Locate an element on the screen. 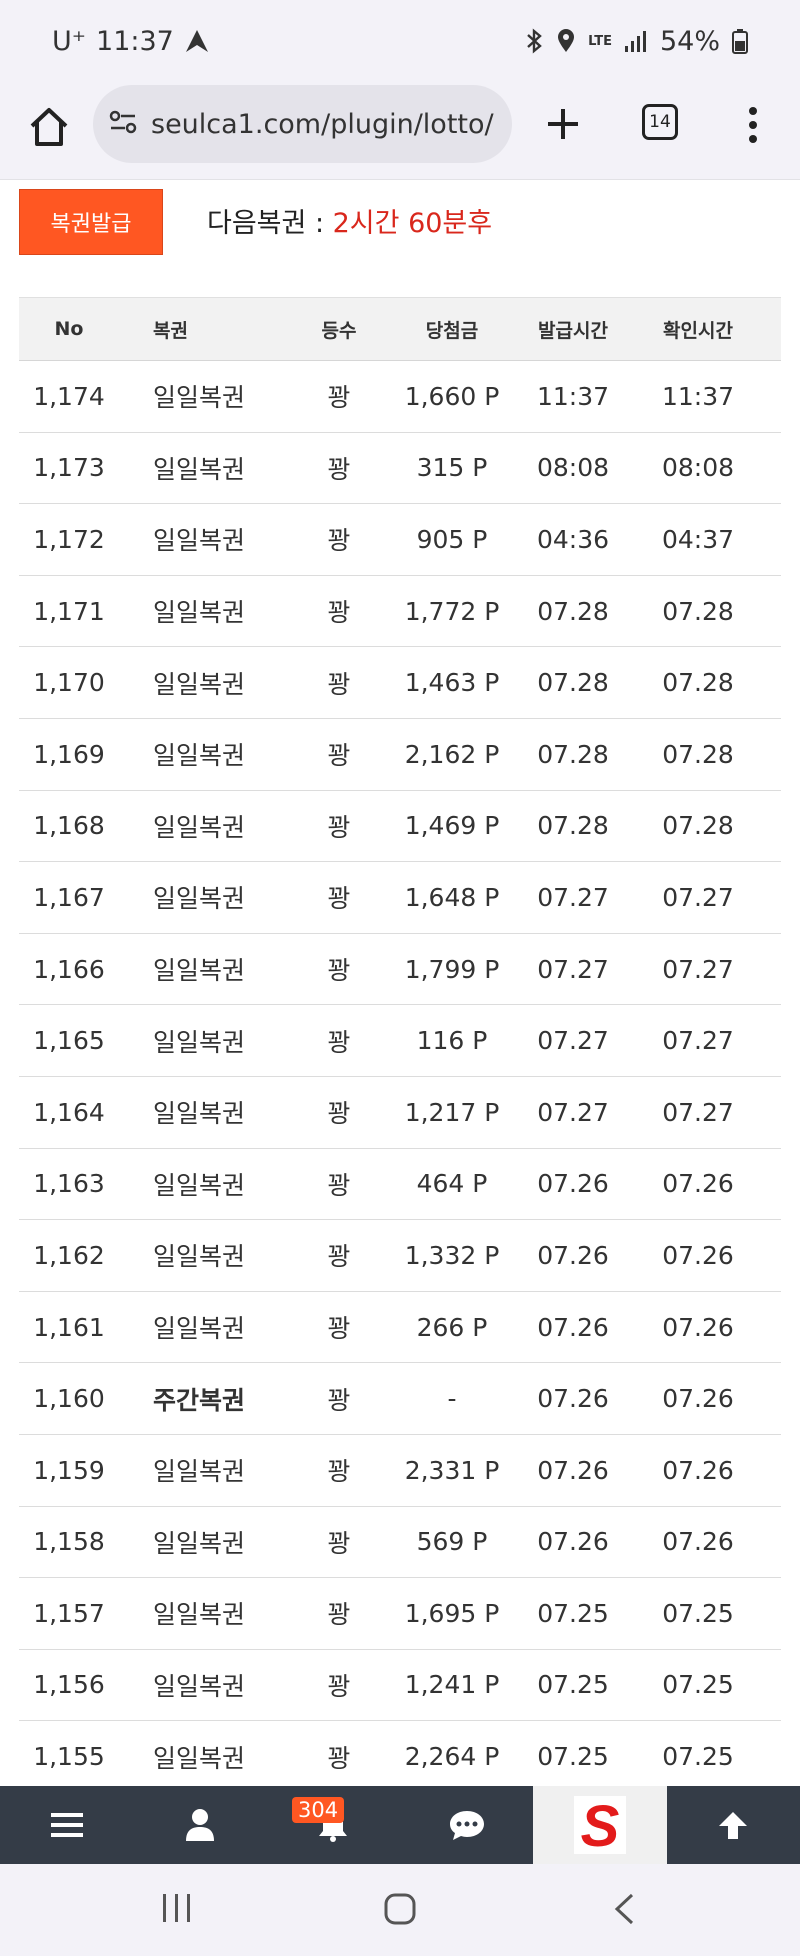 Image resolution: width=800 pixels, height=1956 pixels. url-text: seulca1.com/plugin/lotto/ is located at coordinates (322, 124).